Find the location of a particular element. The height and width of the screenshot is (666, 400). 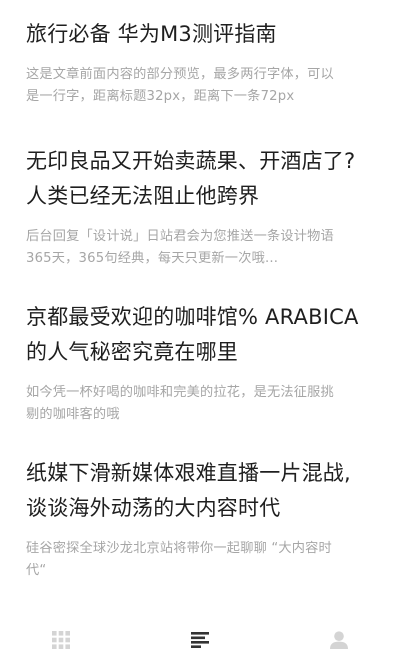

article-title-line: 无印良品又开始卖蔬果、开酒店了? is located at coordinates (191, 161).